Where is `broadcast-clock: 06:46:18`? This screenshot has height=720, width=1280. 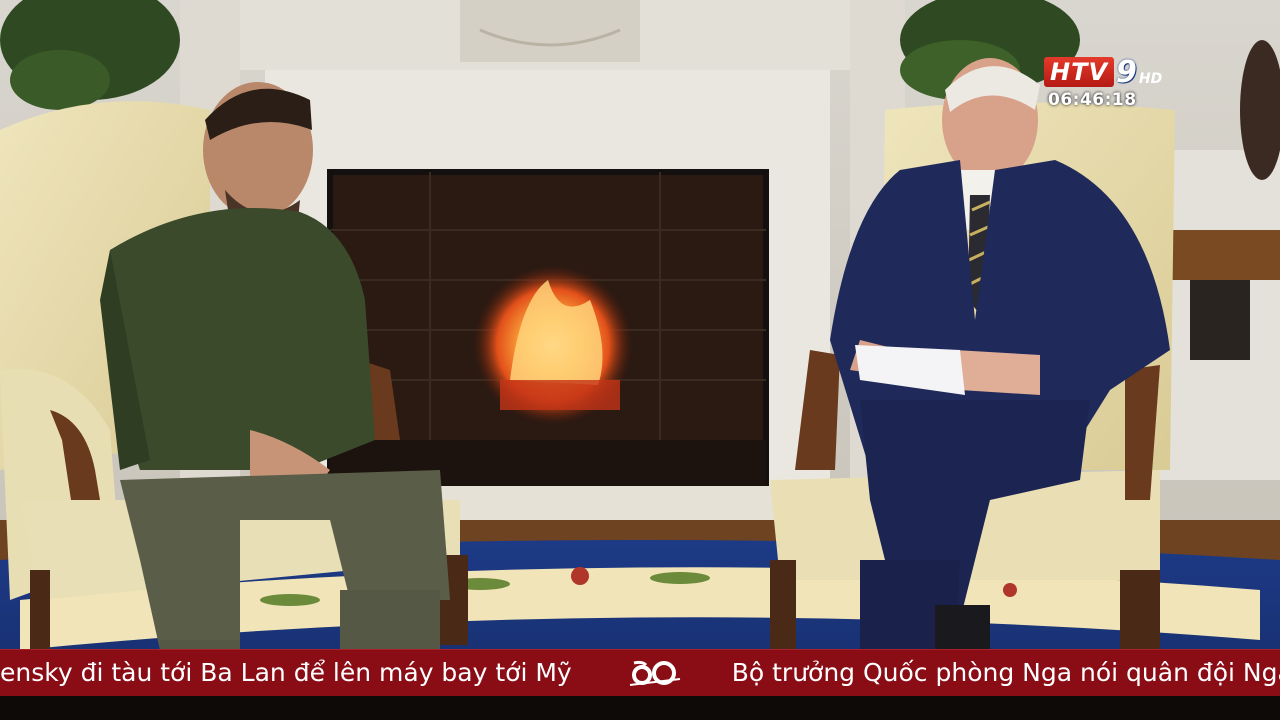
broadcast-clock: 06:46:18 is located at coordinates (1092, 100).